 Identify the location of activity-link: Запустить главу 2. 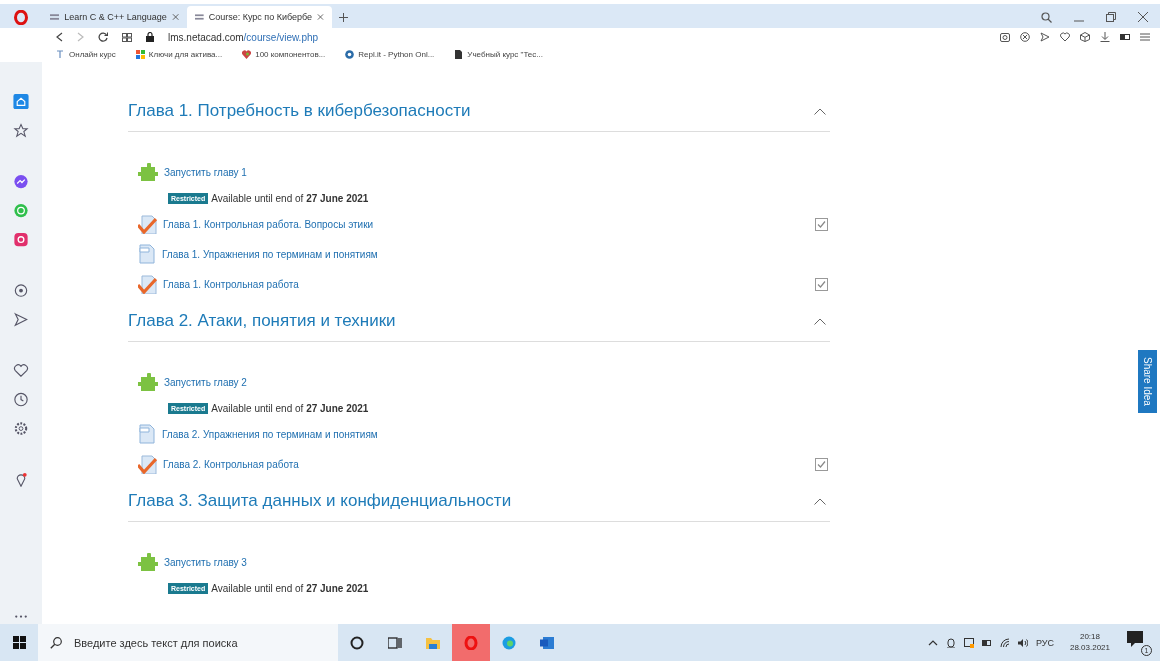
(205, 382).